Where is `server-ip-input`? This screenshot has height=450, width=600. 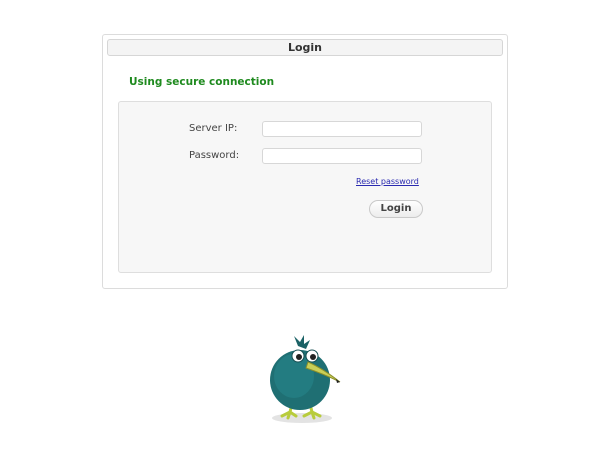 server-ip-input is located at coordinates (342, 129).